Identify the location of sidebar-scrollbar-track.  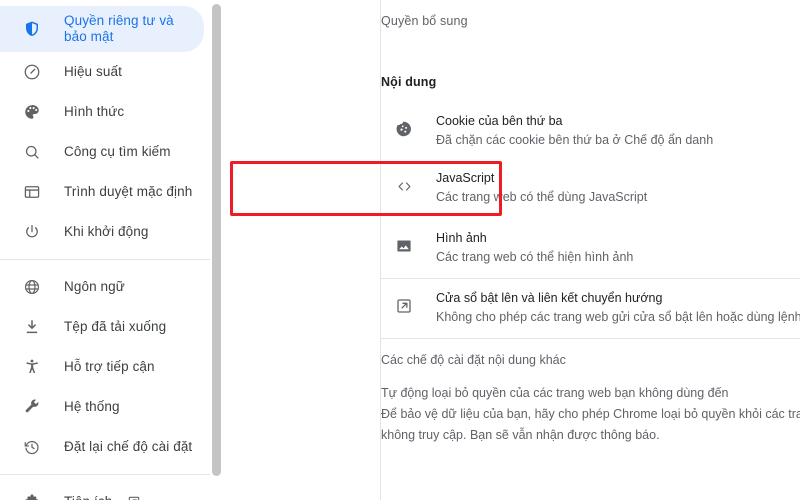
(216, 250).